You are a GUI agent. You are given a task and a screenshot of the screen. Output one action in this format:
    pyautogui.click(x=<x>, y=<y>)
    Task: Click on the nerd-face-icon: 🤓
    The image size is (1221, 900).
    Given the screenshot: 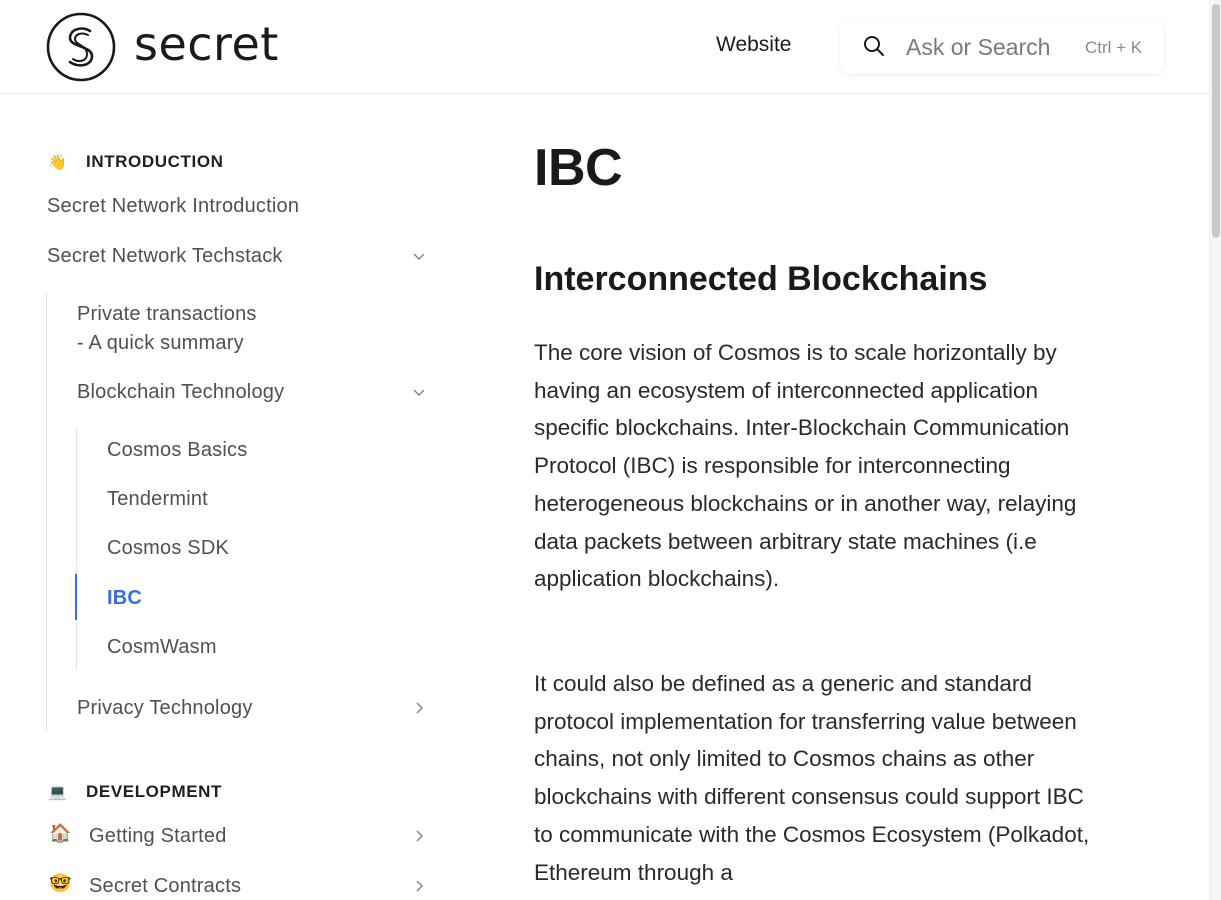 What is the action you would take?
    pyautogui.click(x=60, y=883)
    